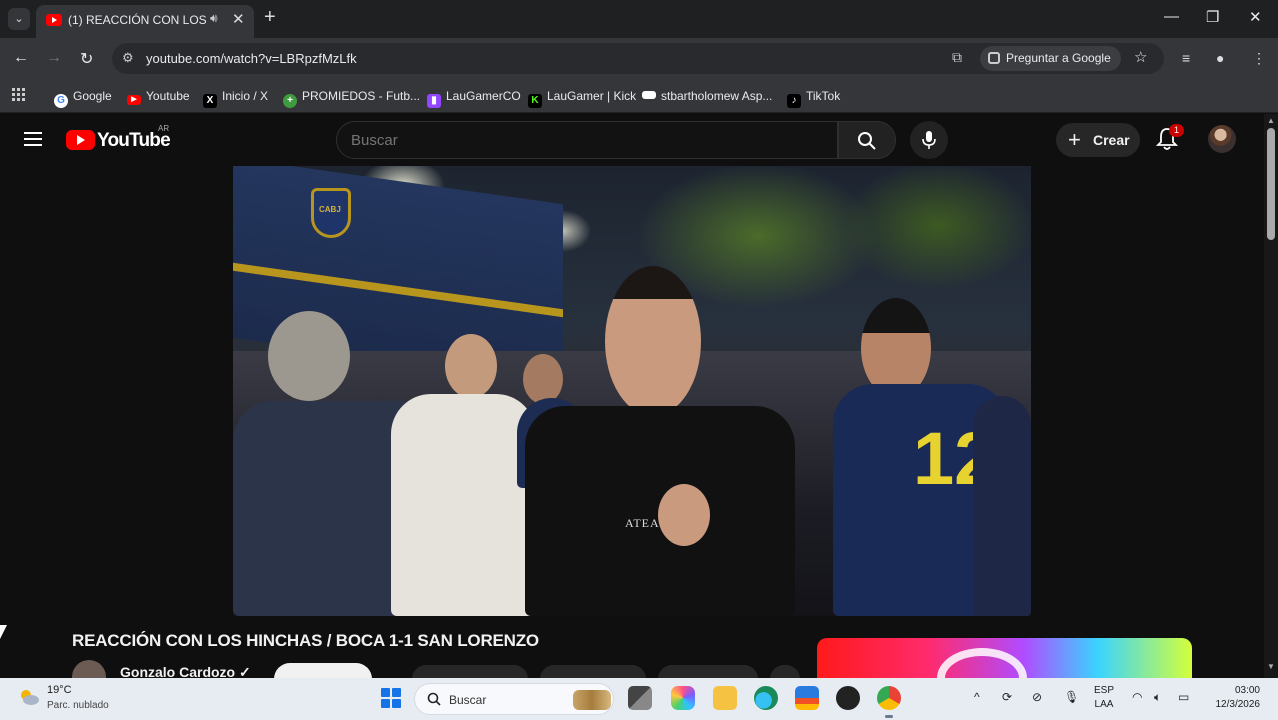  What do you see at coordinates (1171, 16) in the screenshot?
I see `minimize-button: —` at bounding box center [1171, 16].